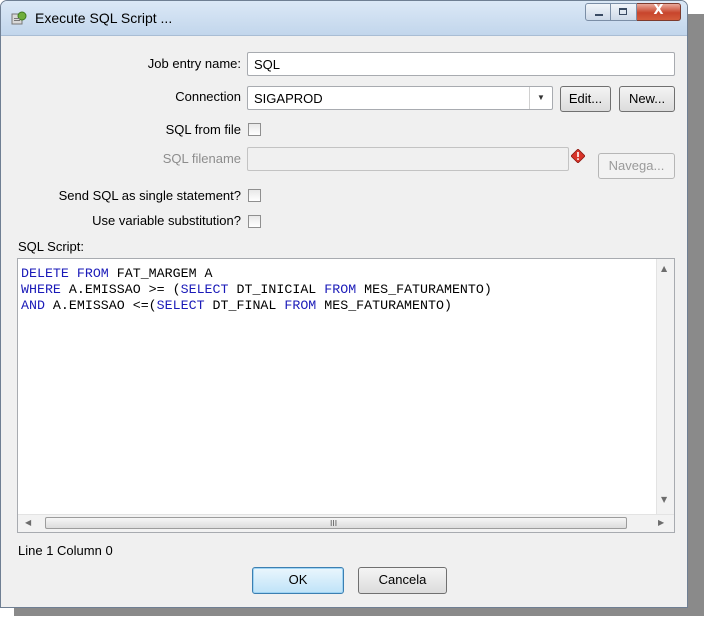 The height and width of the screenshot is (630, 706). What do you see at coordinates (100, 305) in the screenshot?
I see `code-text: A.EMISSAO <=(` at bounding box center [100, 305].